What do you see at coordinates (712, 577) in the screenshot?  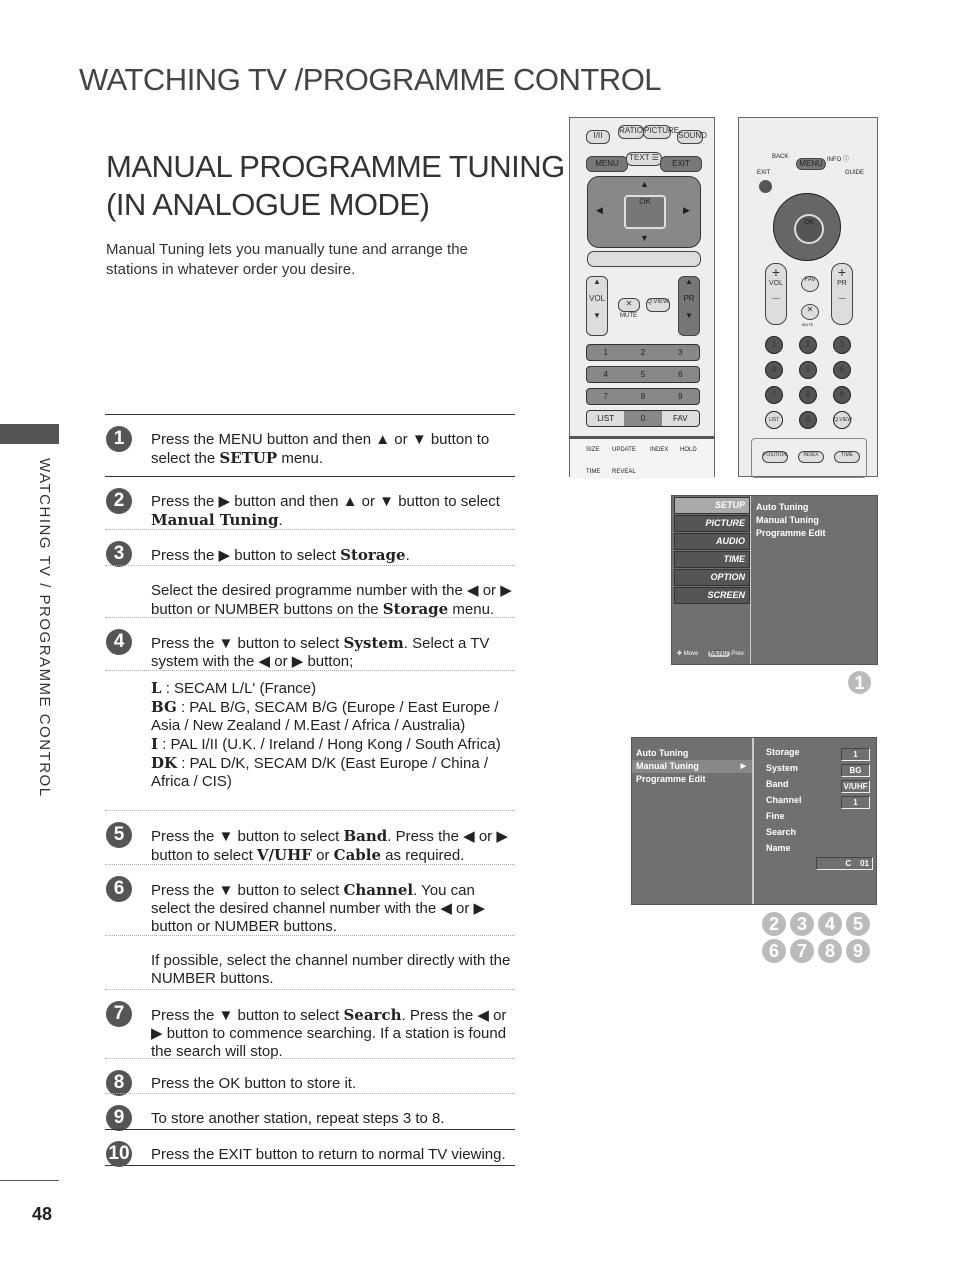 I see `menu-tab-option: OPTION` at bounding box center [712, 577].